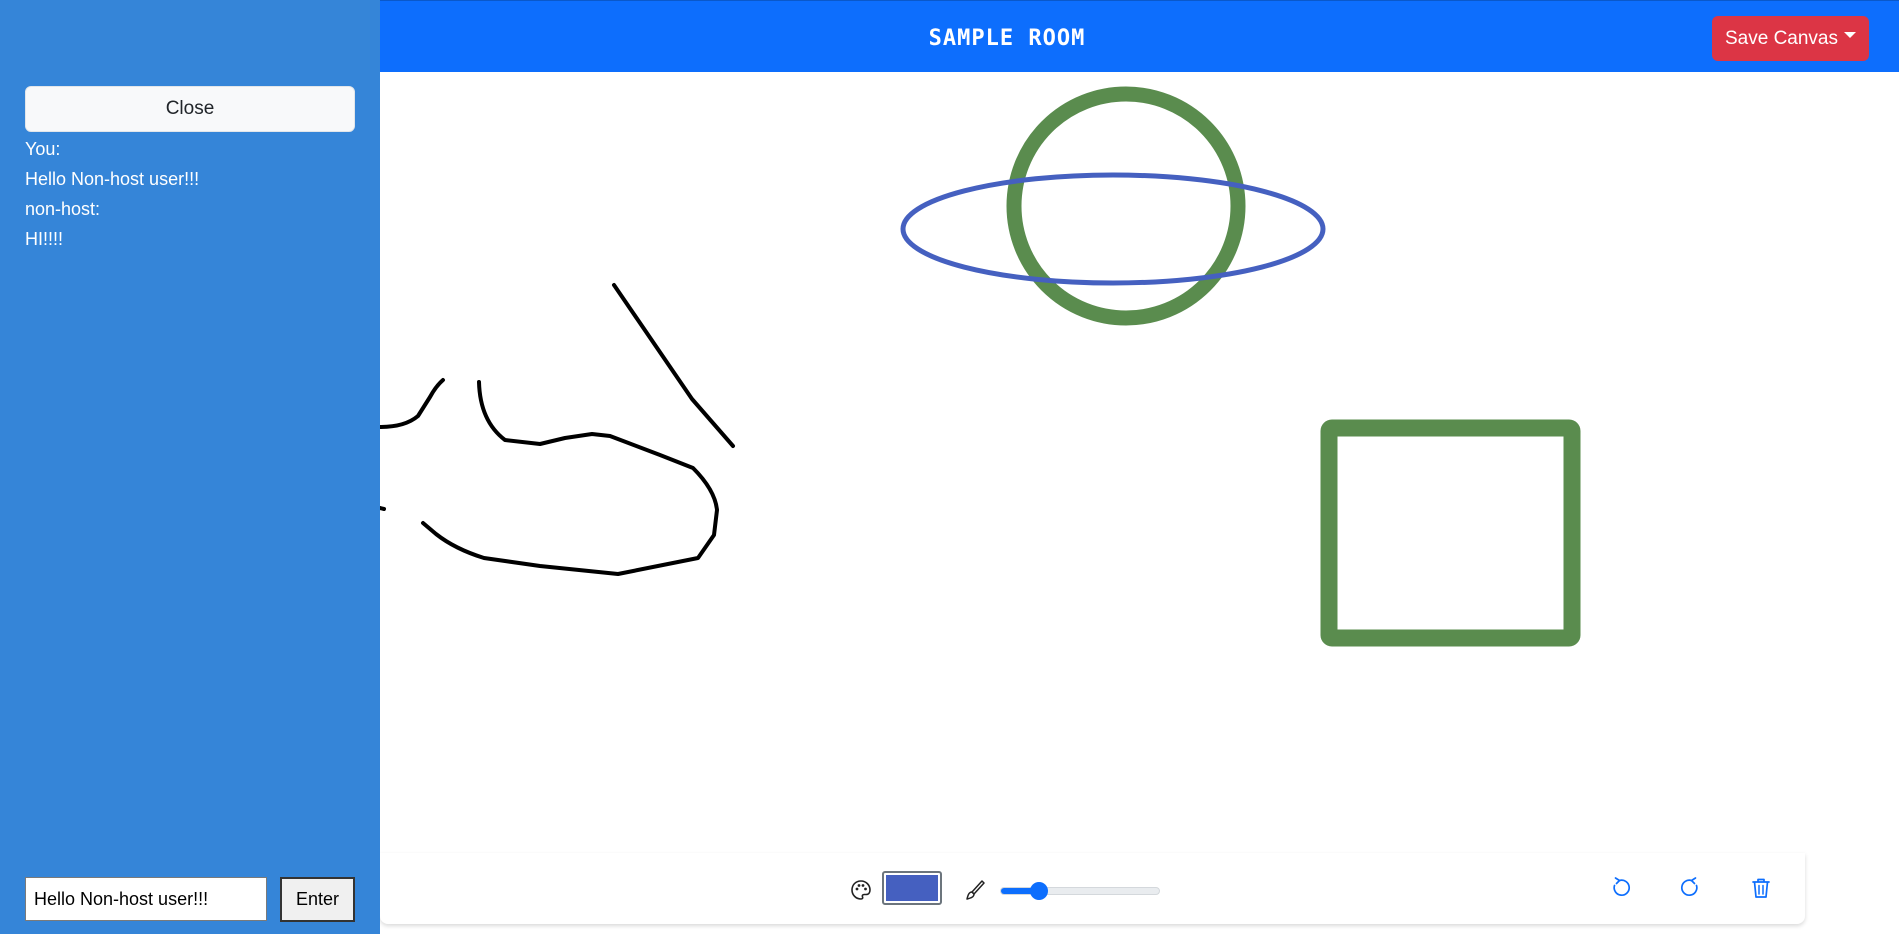 Image resolution: width=1899 pixels, height=934 pixels. I want to click on save-canvas-button: Save Canvas, so click(1790, 38).